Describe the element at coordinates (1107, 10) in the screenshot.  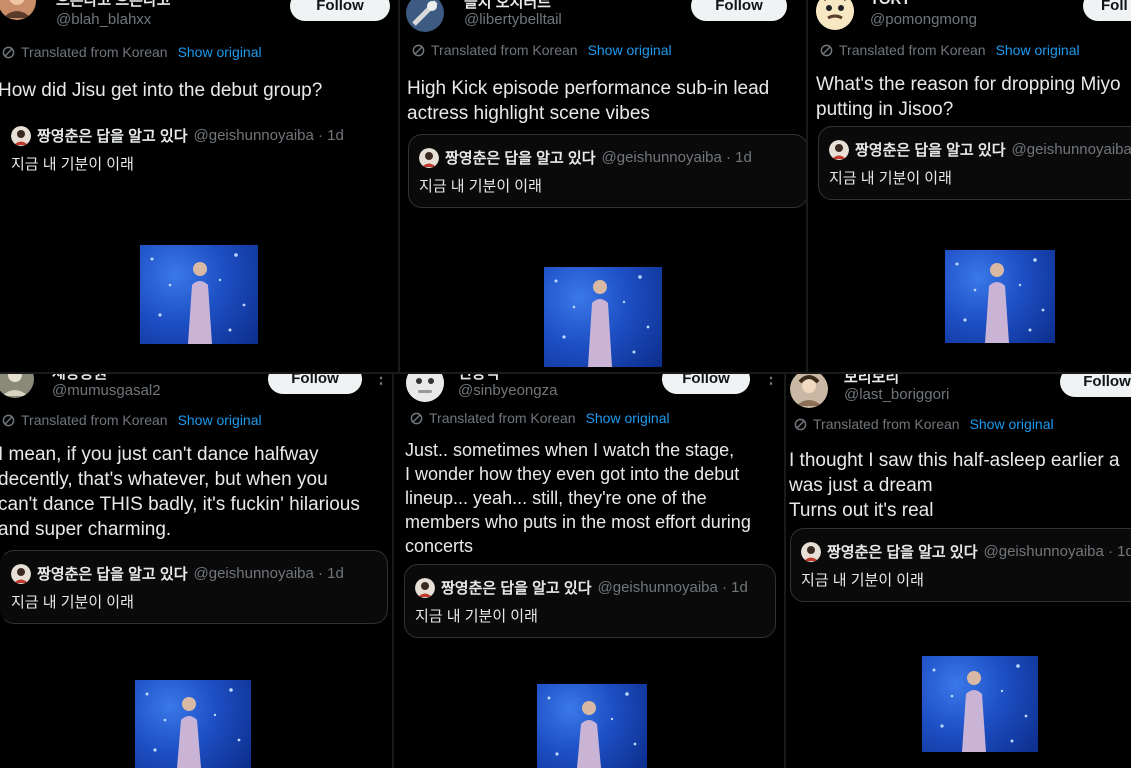
I see `follow-button: Foll` at that location.